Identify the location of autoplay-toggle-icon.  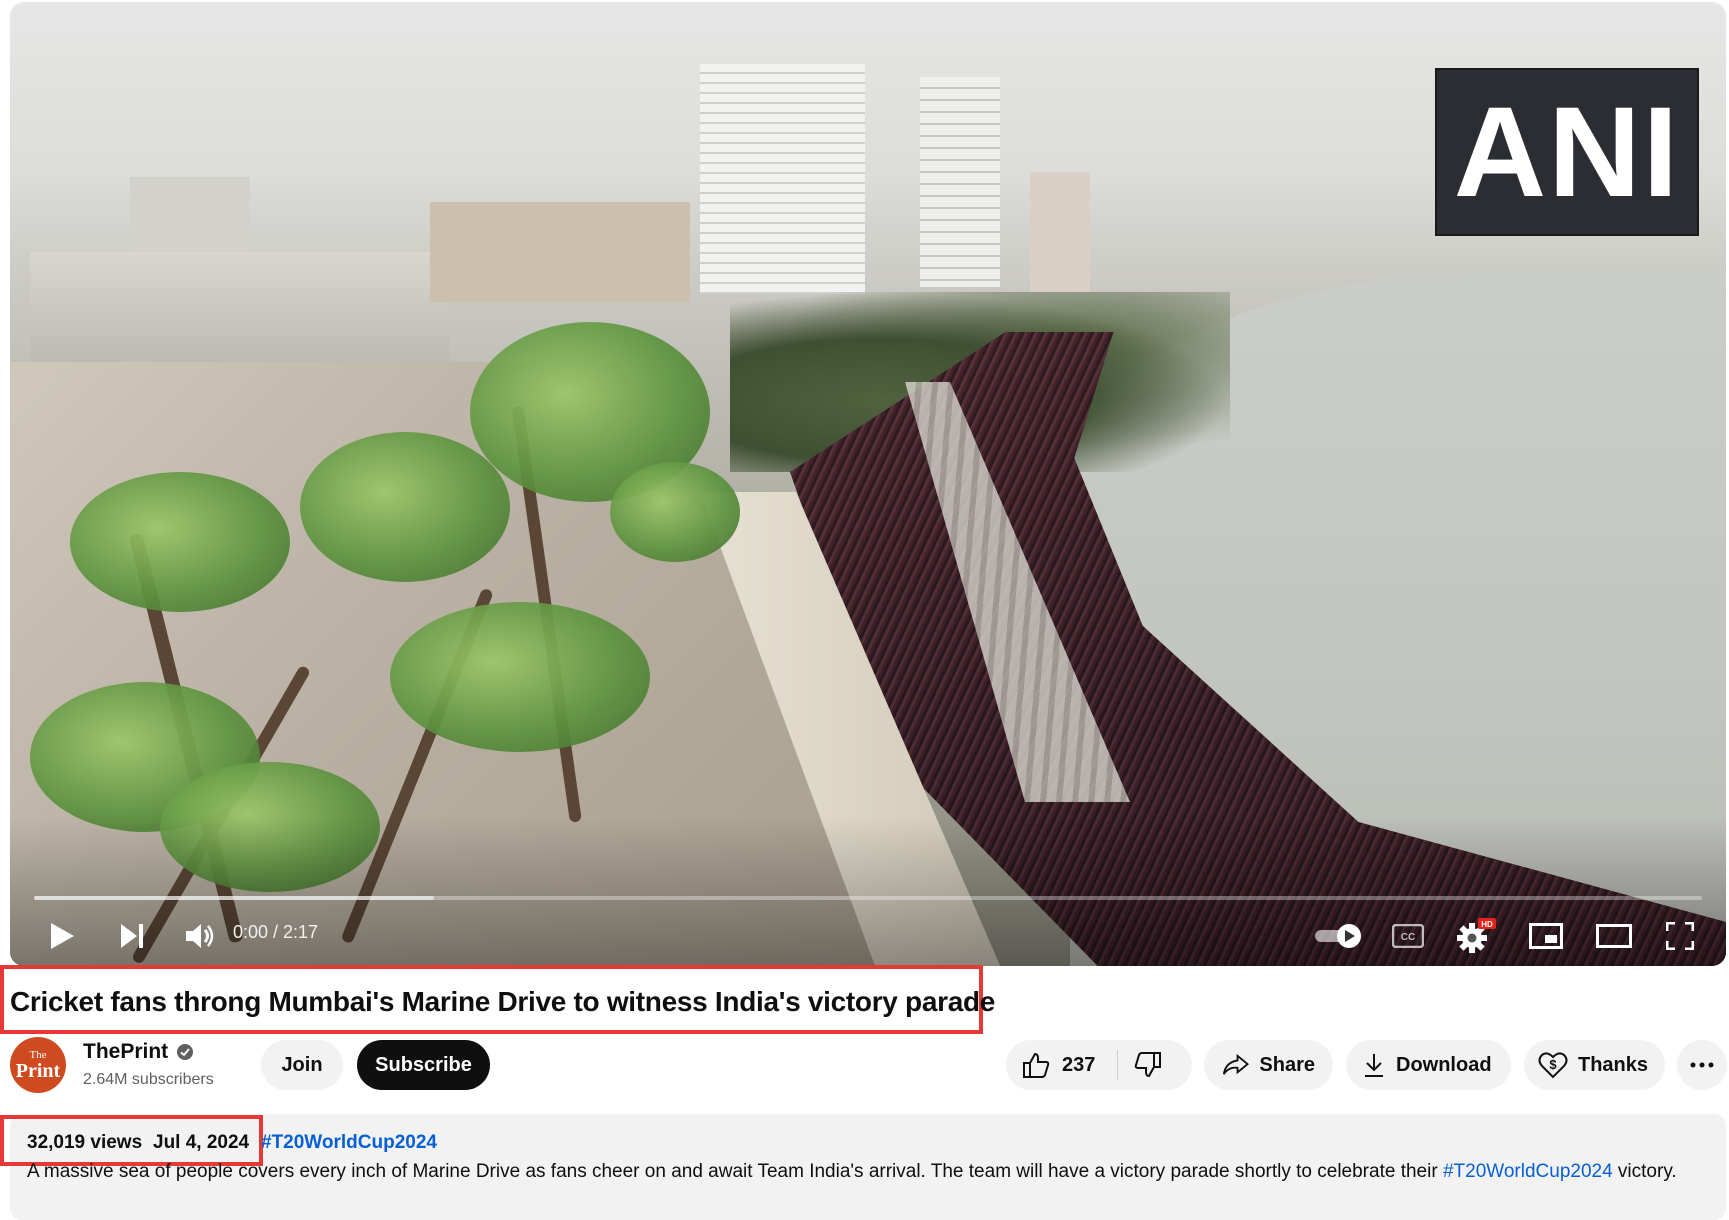
(1338, 936).